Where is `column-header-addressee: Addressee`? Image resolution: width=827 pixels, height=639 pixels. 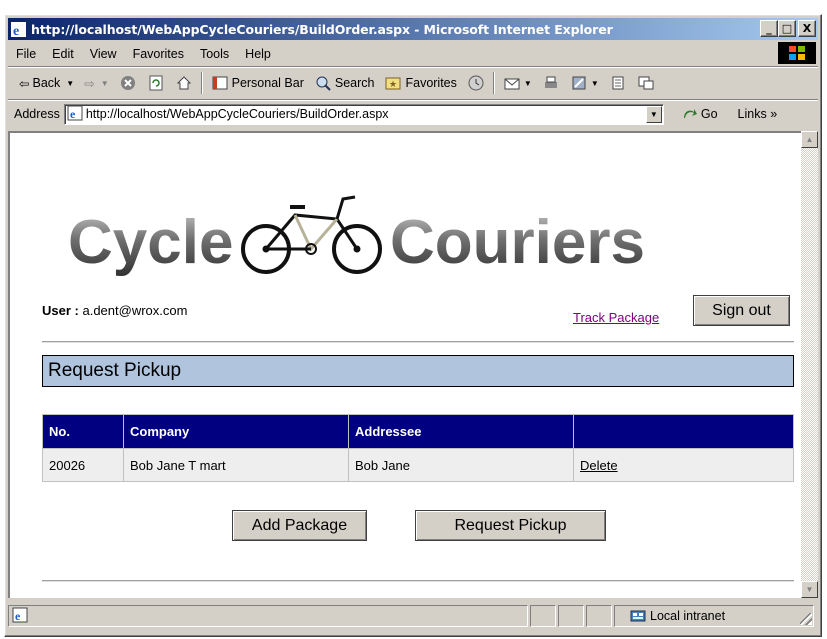
column-header-addressee: Addressee is located at coordinates (461, 431).